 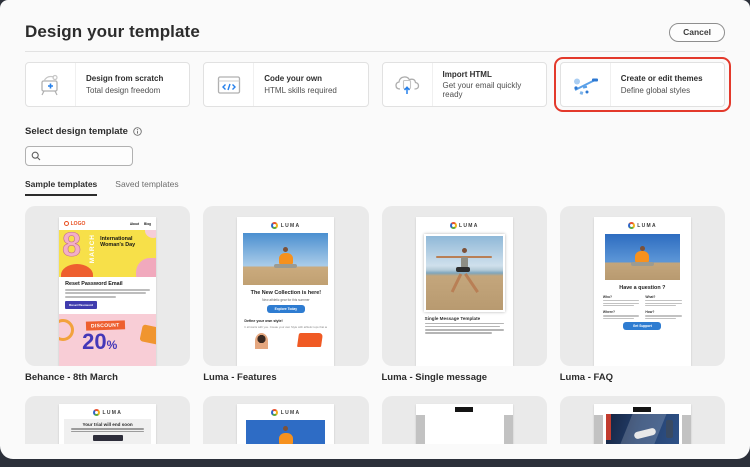 I want to click on template-label: Luma - Features, so click(x=240, y=377).